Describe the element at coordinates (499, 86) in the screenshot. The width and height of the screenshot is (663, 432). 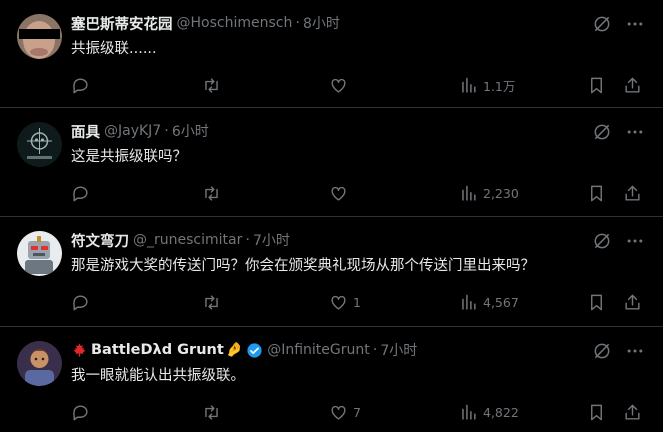
I see `view-count: 1.1万` at that location.